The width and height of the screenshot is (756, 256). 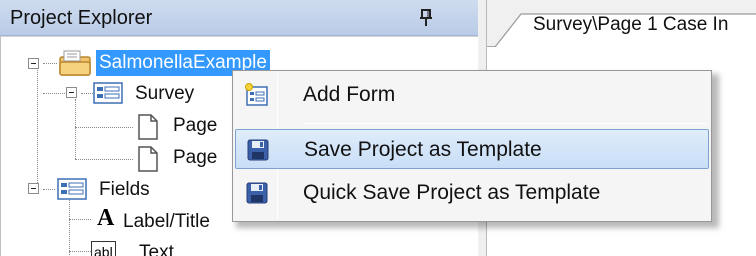 I want to click on menu-separator, so click(x=505, y=123).